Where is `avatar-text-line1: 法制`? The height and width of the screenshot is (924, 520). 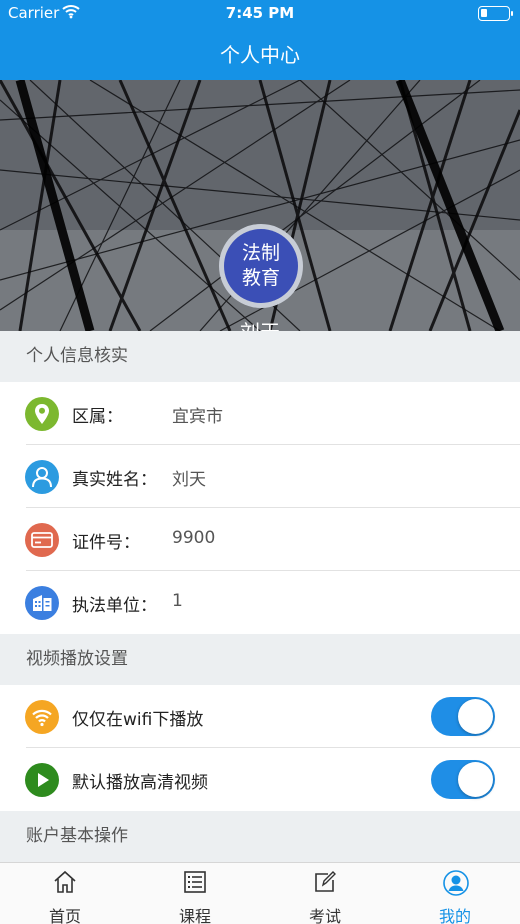
avatar-text-line1: 法制 is located at coordinates (260, 253).